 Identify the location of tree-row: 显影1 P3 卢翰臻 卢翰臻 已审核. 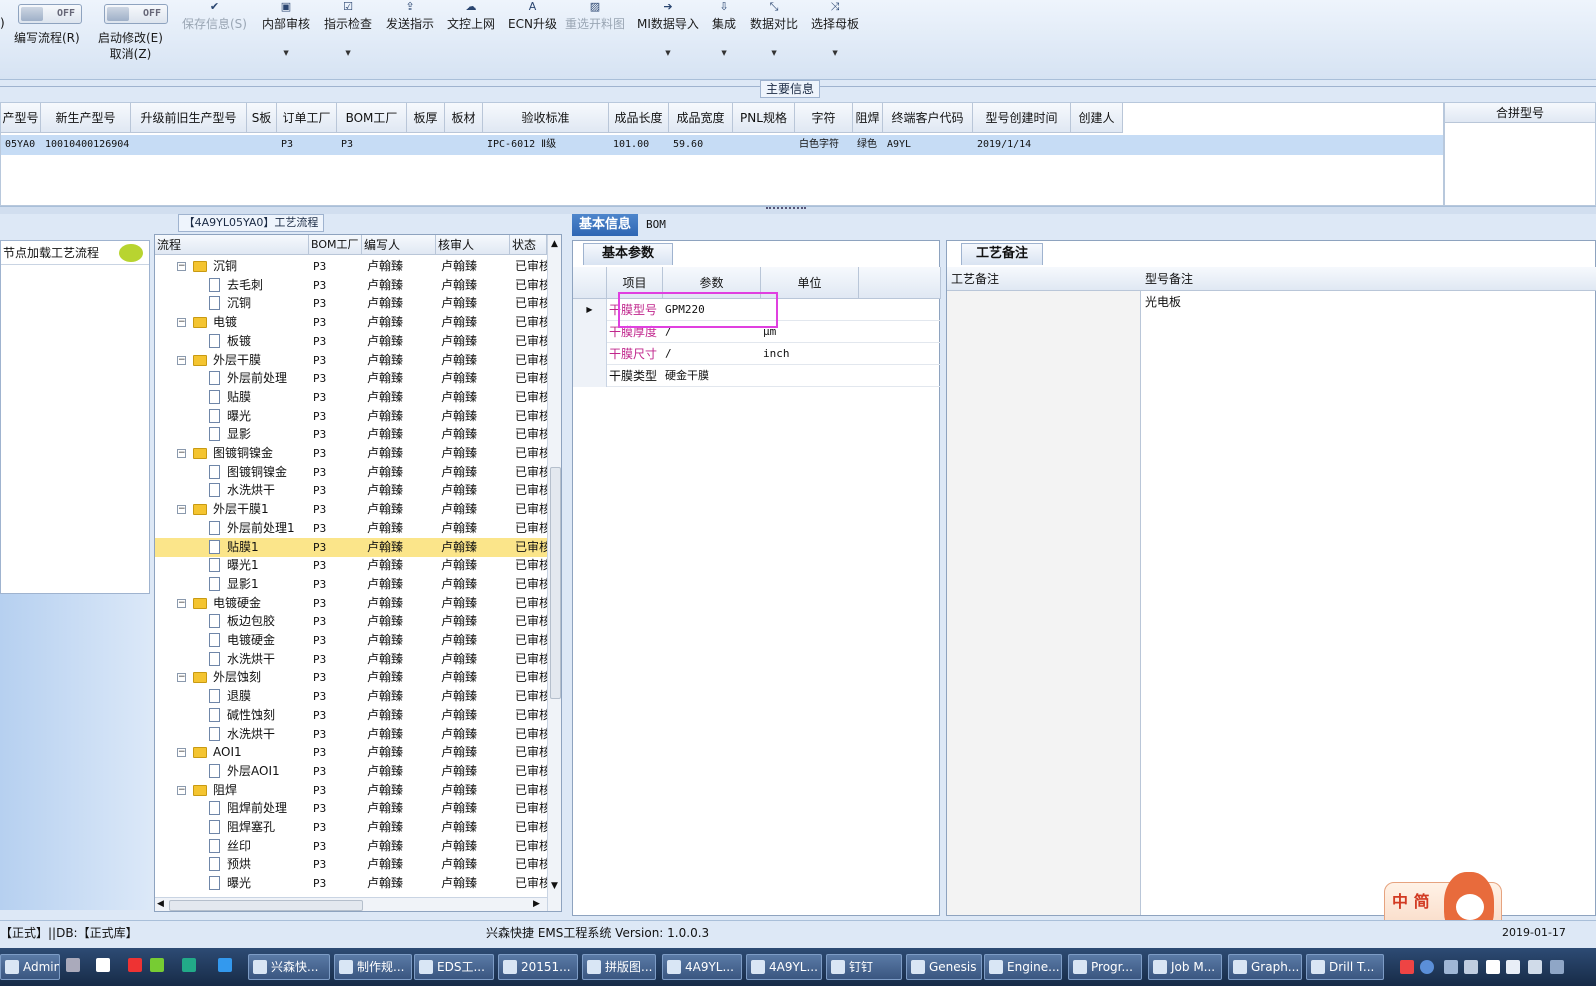
(351, 584).